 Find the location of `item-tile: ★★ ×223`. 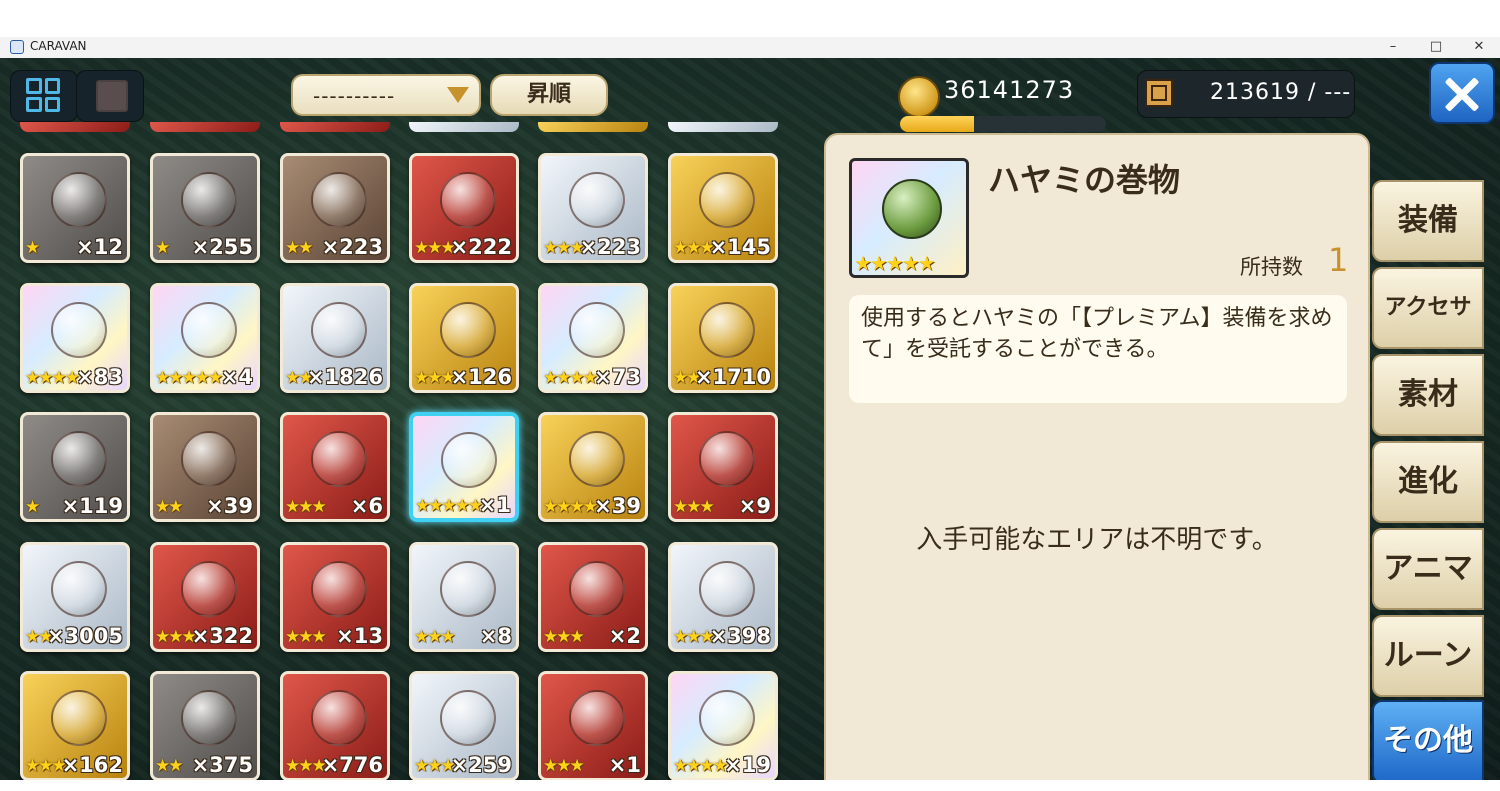

item-tile: ★★ ×223 is located at coordinates (335, 208).